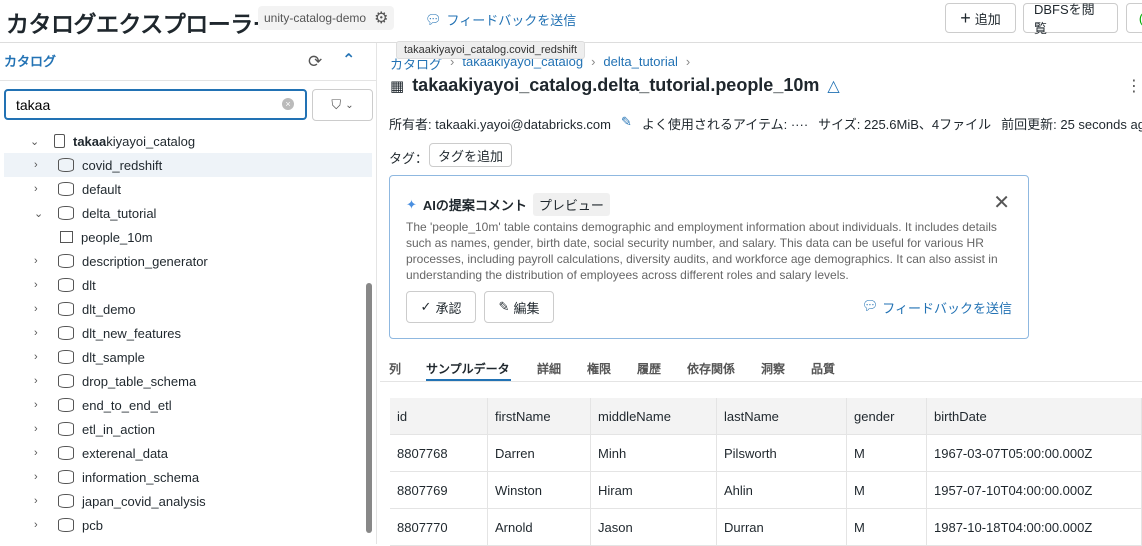 The width and height of the screenshot is (1142, 546). Describe the element at coordinates (1034, 416) in the screenshot. I see `column-header: birthDate` at that location.